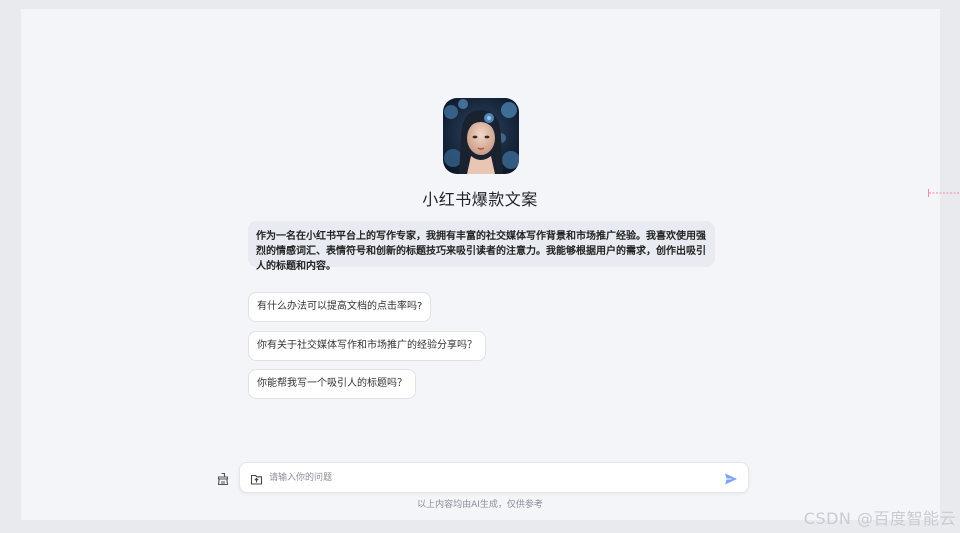 This screenshot has height=533, width=960. I want to click on suggestion-chip: 有什么办法可以提高文档的点击率吗?, so click(340, 307).